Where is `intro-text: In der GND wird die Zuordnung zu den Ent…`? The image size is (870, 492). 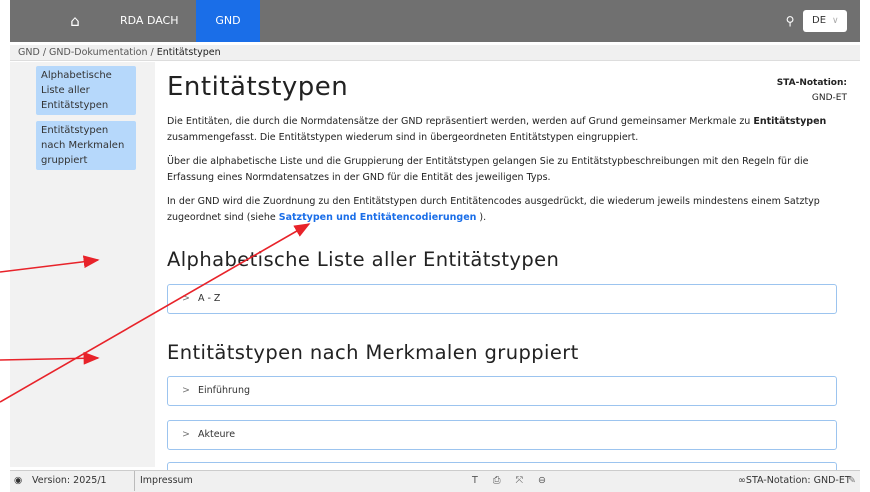 intro-text: In der GND wird die Zuordnung zu den Ent… is located at coordinates (493, 209).